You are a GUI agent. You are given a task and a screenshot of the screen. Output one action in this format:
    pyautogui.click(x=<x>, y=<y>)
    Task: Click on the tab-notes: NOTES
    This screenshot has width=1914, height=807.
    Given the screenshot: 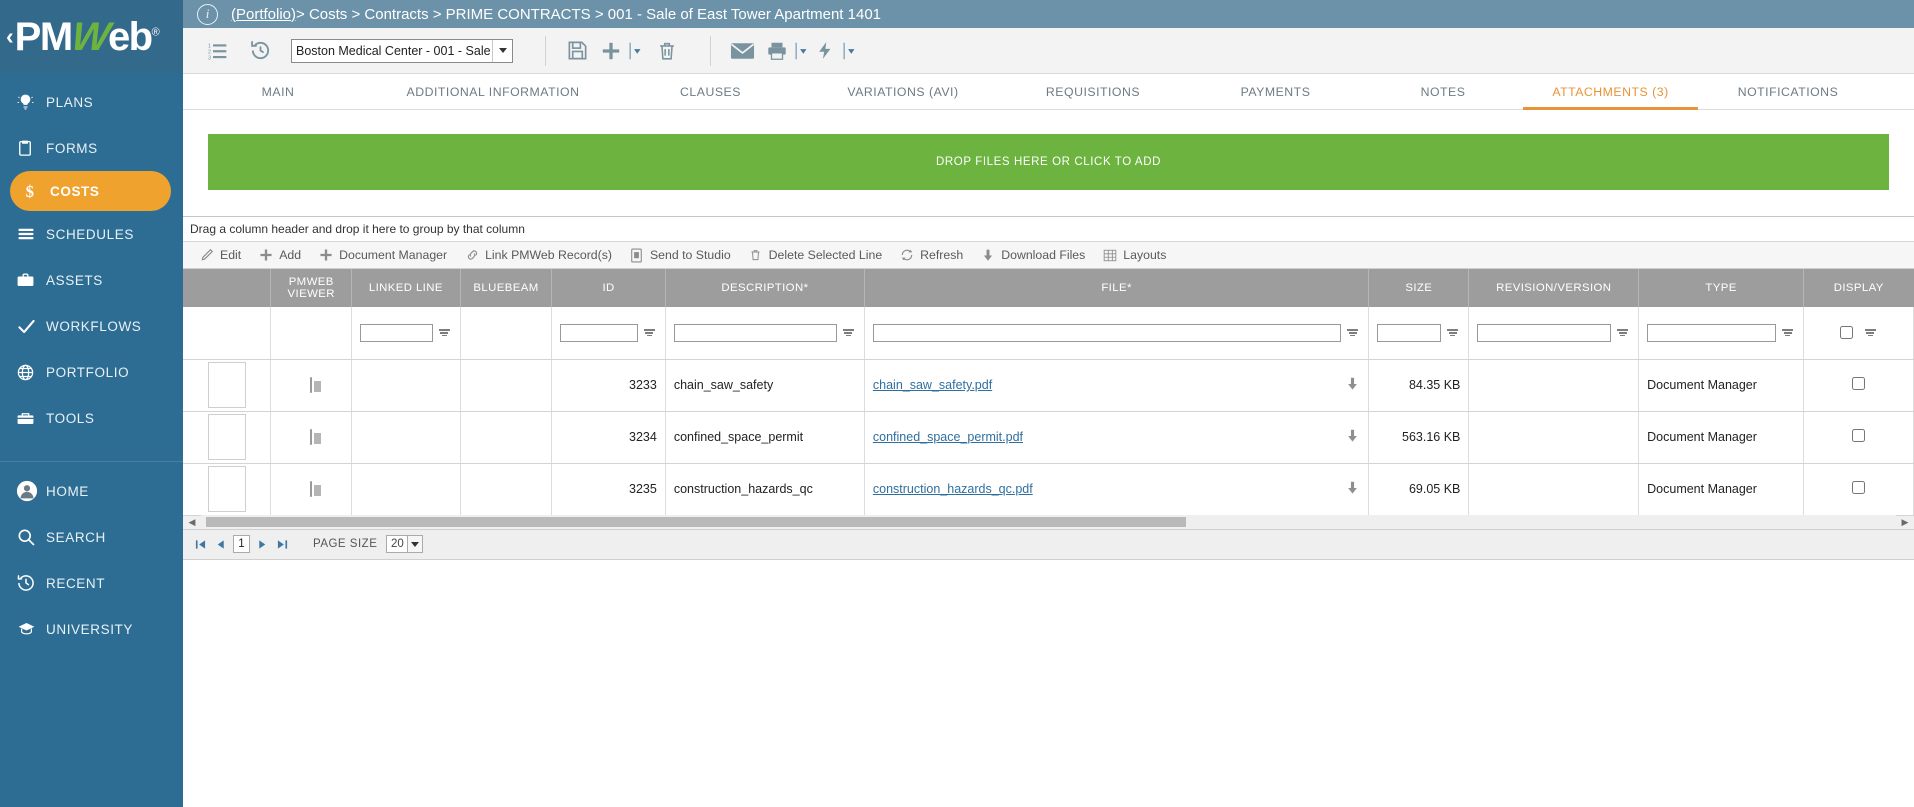 What is the action you would take?
    pyautogui.click(x=1443, y=91)
    